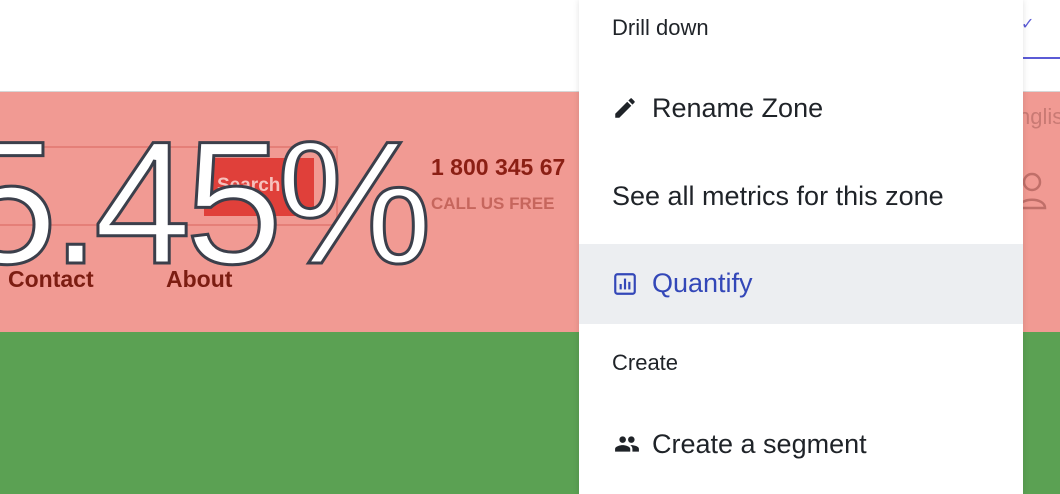  What do you see at coordinates (738, 108) in the screenshot?
I see `menu-item-label: Rename Zone` at bounding box center [738, 108].